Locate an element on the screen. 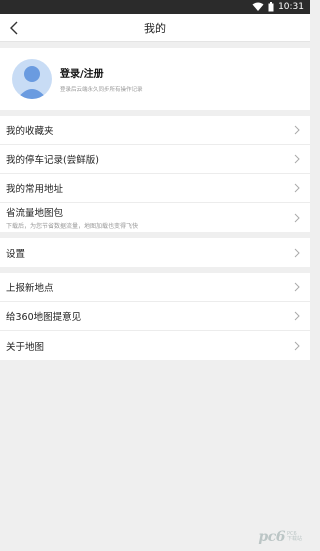 Image resolution: width=320 pixels, height=551 pixels. menu-item-report-place: 上报新地点 is located at coordinates (155, 287).